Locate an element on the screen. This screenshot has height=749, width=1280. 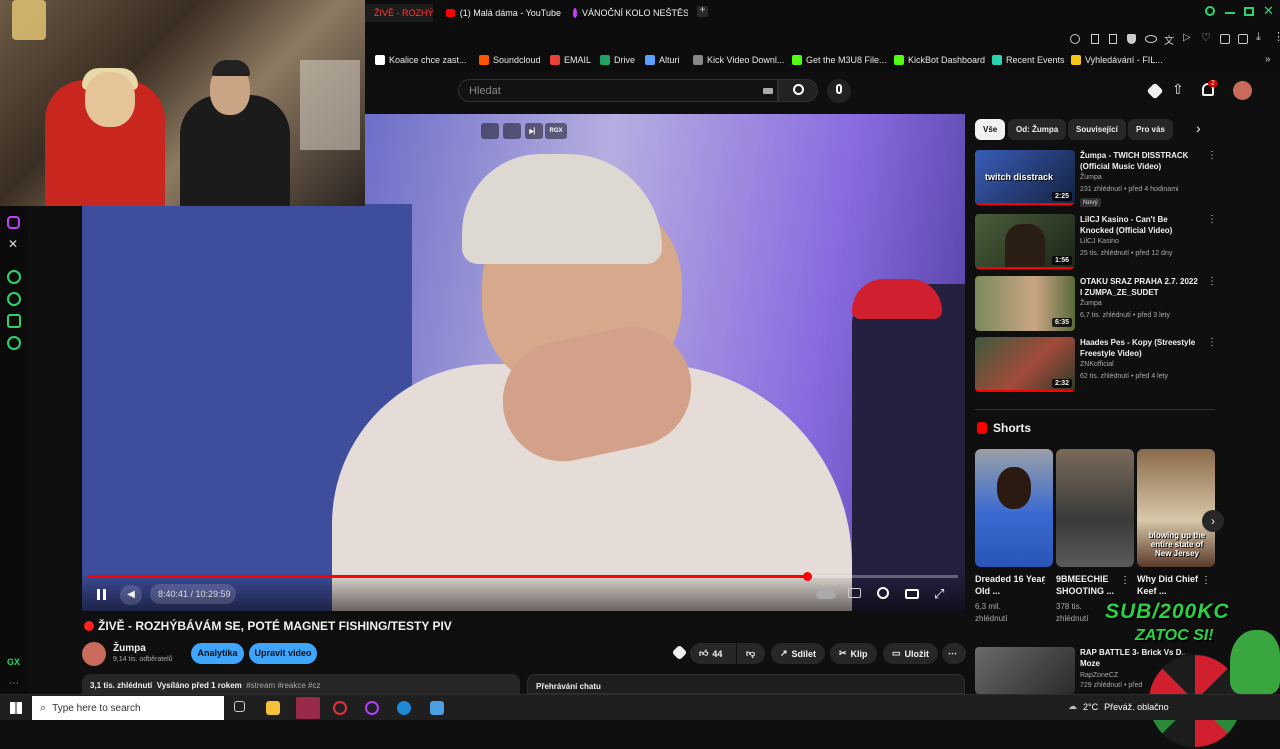
shield-icon is located at coordinates (1131, 39).